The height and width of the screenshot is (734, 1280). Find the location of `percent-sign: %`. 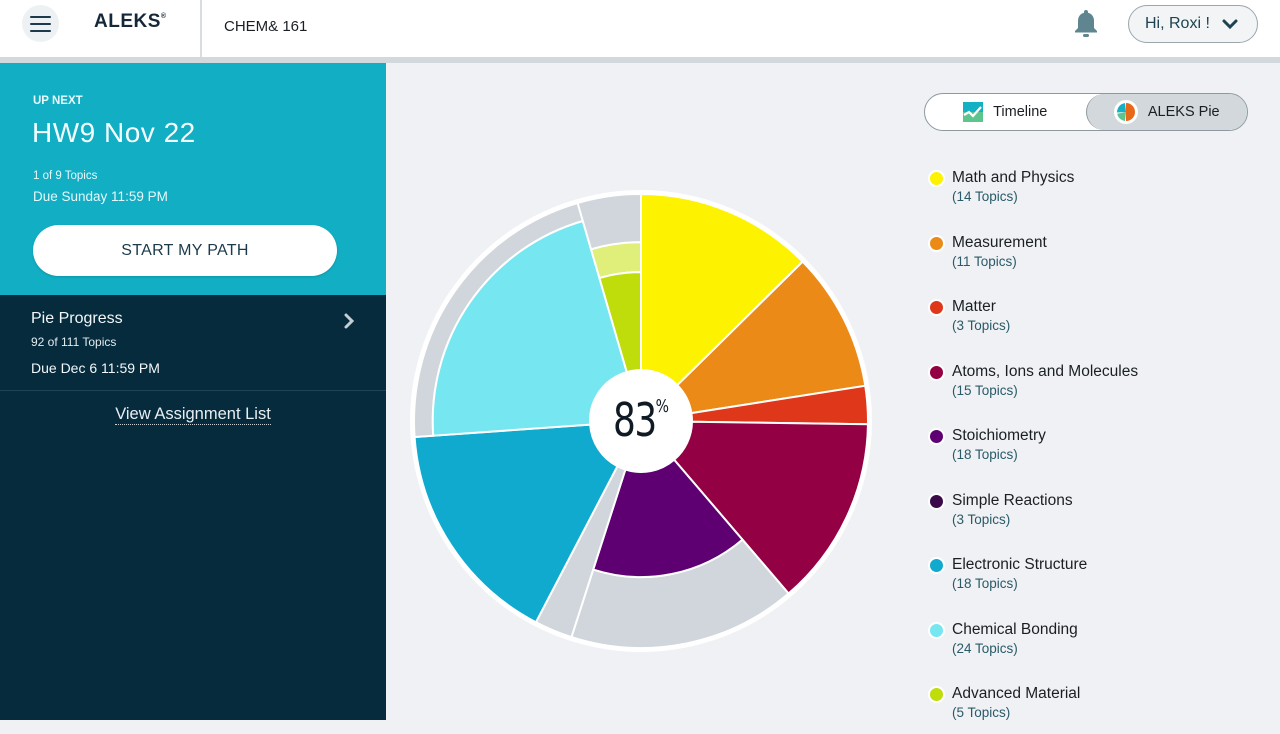

percent-sign: % is located at coordinates (662, 406).